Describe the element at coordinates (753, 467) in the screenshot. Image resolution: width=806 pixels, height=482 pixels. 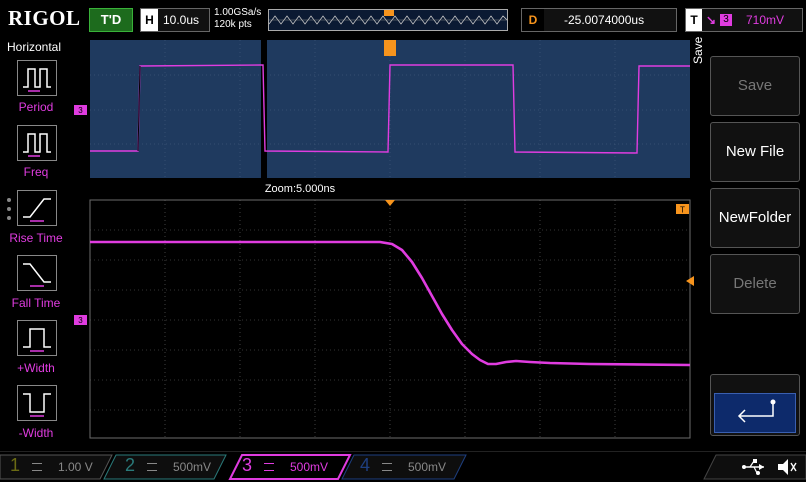
I see `usb-icon` at that location.